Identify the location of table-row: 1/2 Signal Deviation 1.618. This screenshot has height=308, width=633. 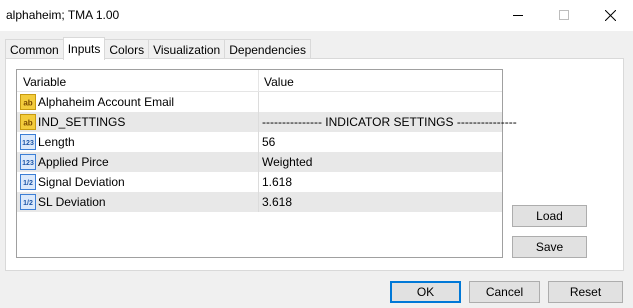
(259, 182).